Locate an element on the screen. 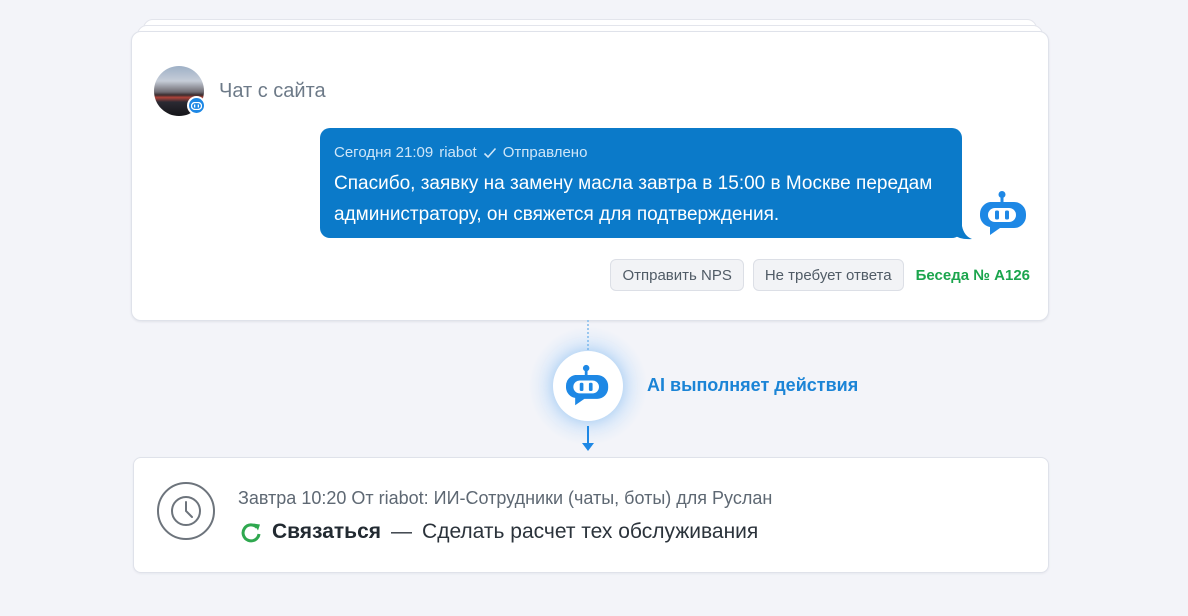  message-meta: Сегодня 21:09 riabot Отправлено is located at coordinates (460, 152).